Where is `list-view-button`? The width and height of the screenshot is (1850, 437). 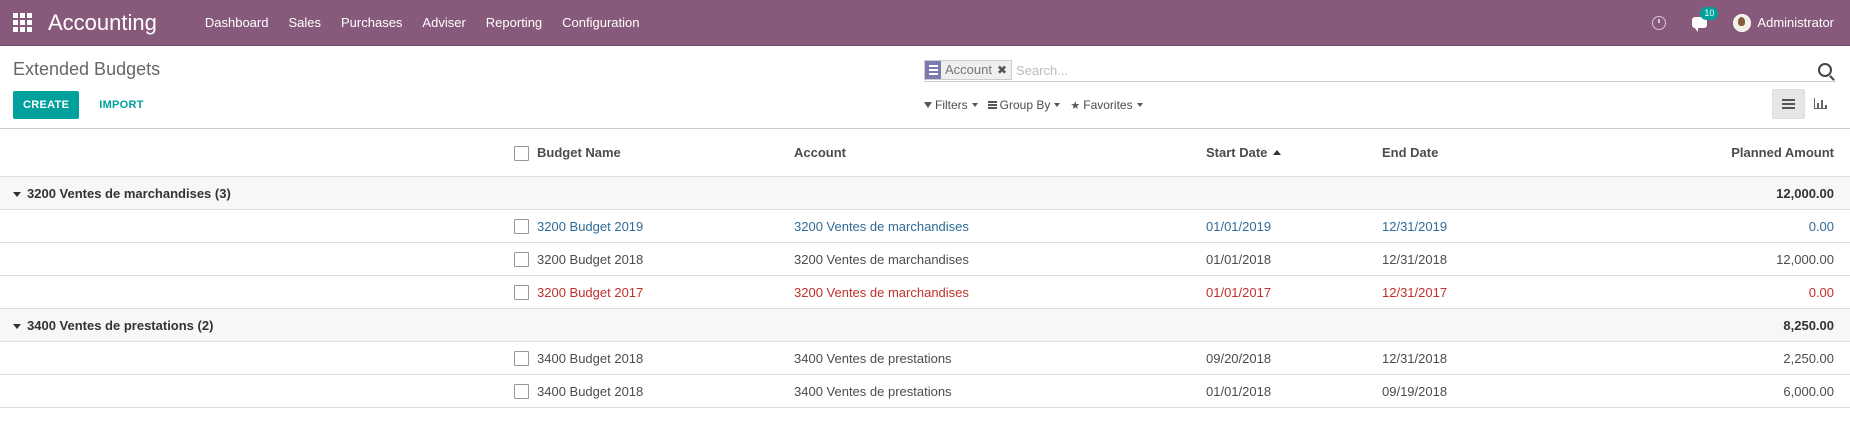 list-view-button is located at coordinates (1788, 104).